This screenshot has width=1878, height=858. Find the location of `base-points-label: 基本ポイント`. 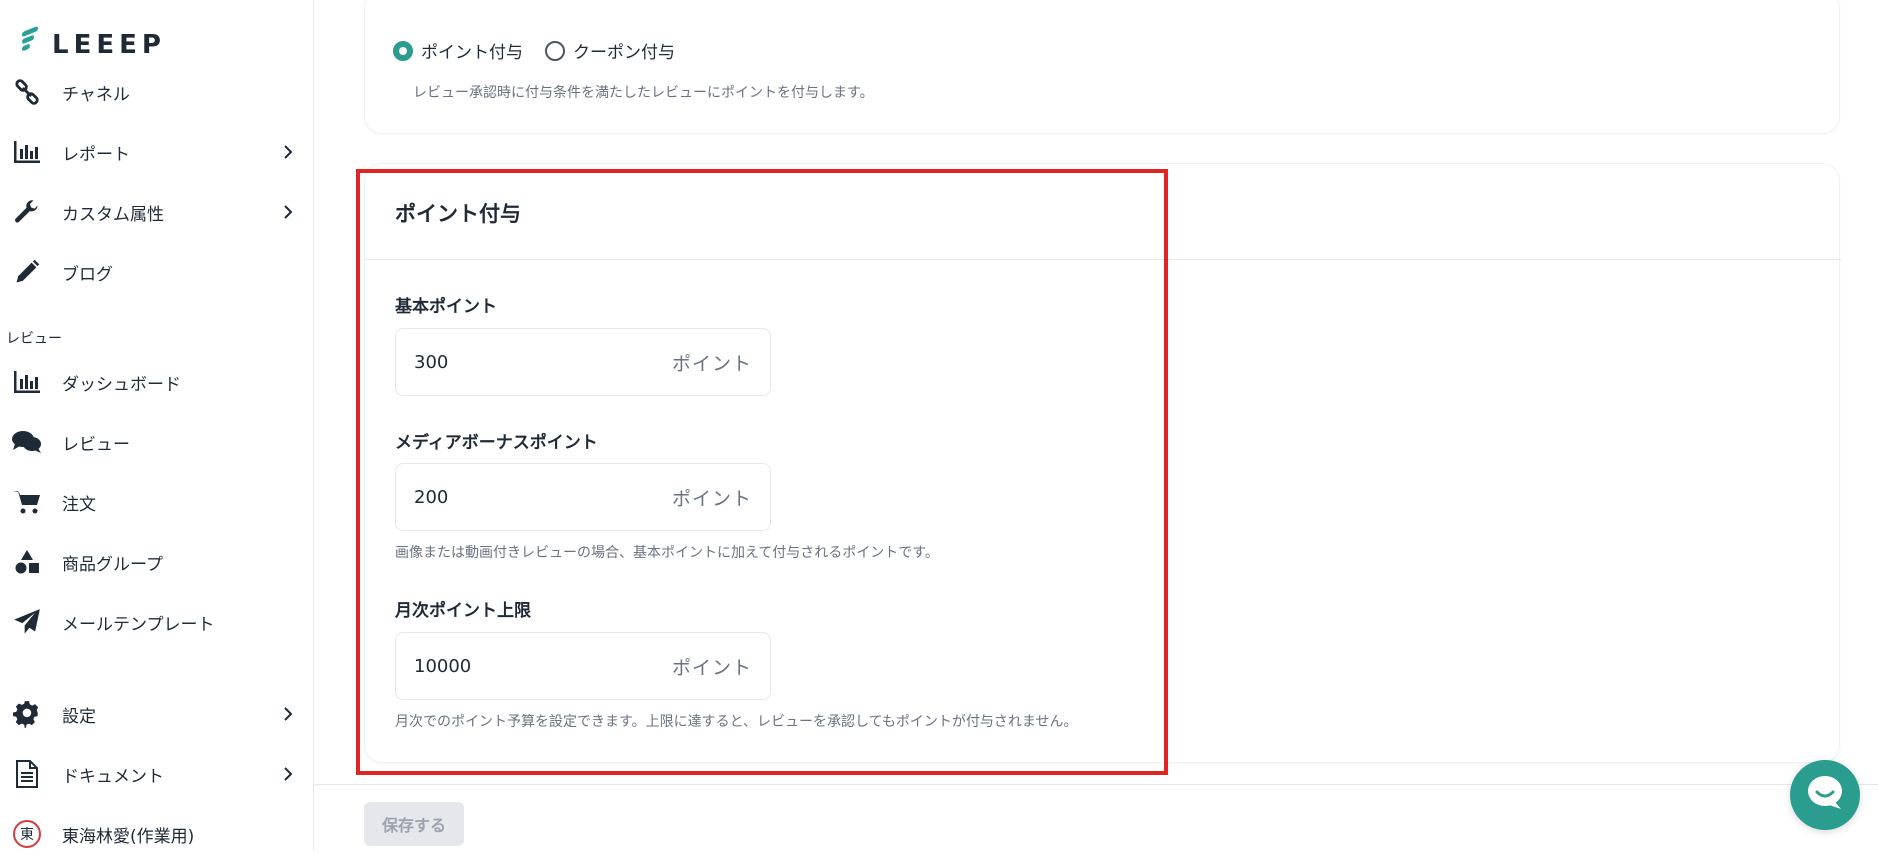

base-points-label: 基本ポイント is located at coordinates (446, 307).